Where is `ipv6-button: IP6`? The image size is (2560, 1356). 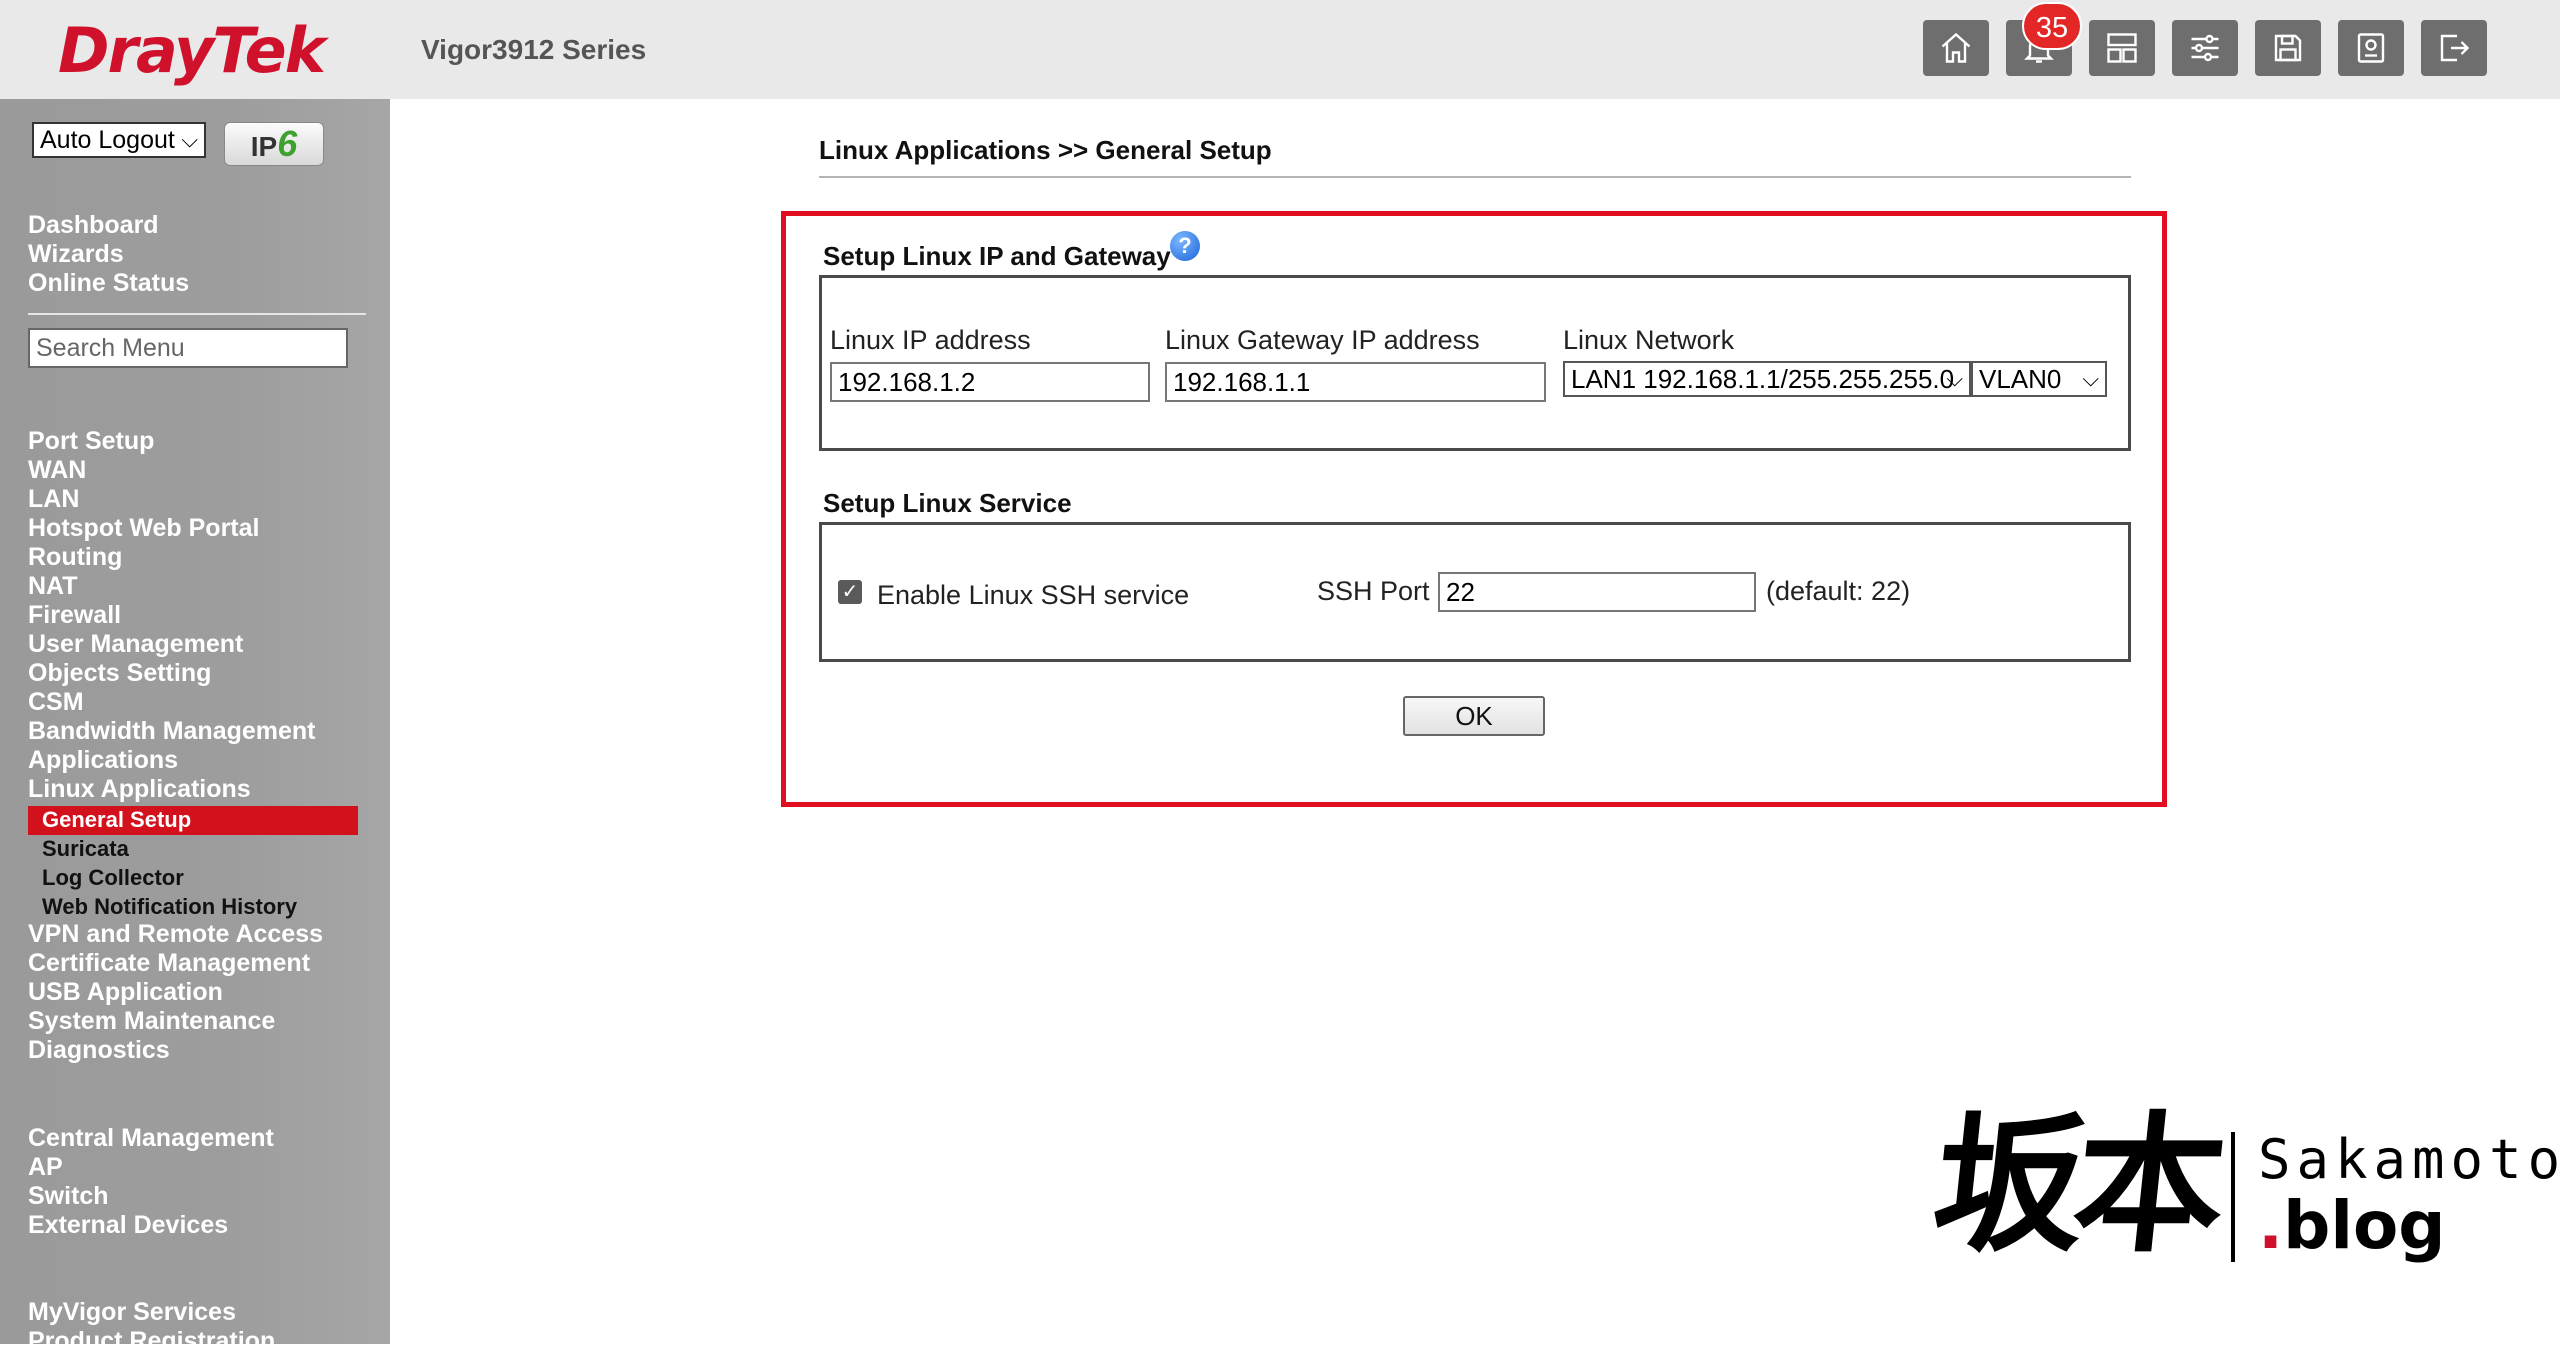 ipv6-button: IP6 is located at coordinates (274, 144).